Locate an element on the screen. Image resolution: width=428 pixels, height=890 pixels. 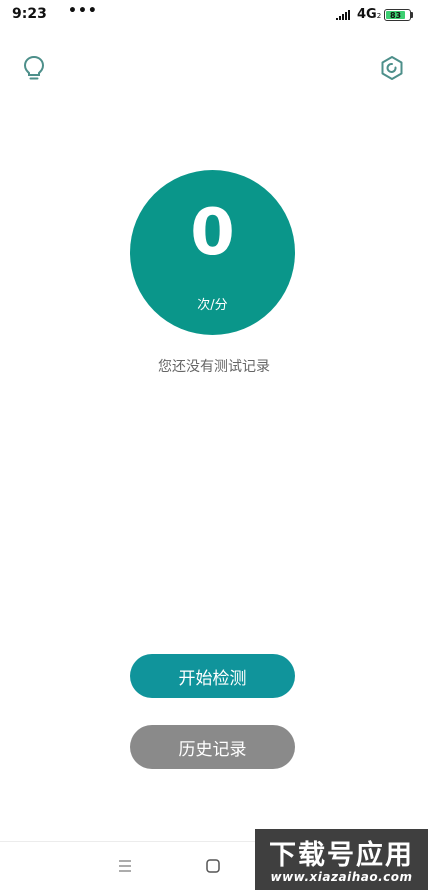
watermark: 下载号应用 www.xiazaihao.com is located at coordinates (341, 859).